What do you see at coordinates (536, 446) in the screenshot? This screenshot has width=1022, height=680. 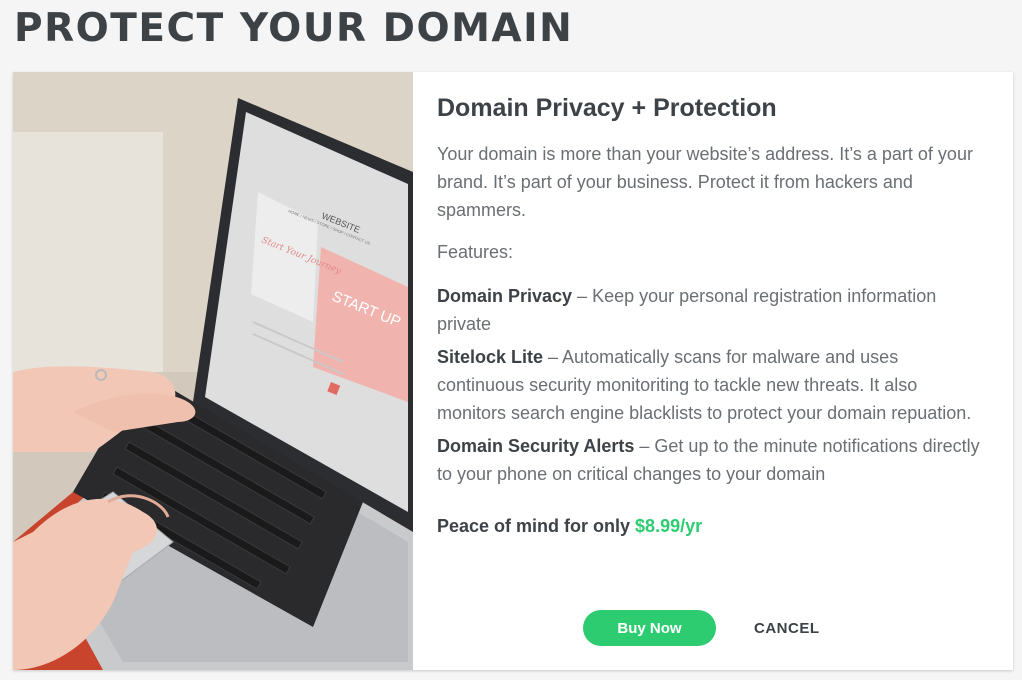 I see `feature-name: Domain Security Alerts` at bounding box center [536, 446].